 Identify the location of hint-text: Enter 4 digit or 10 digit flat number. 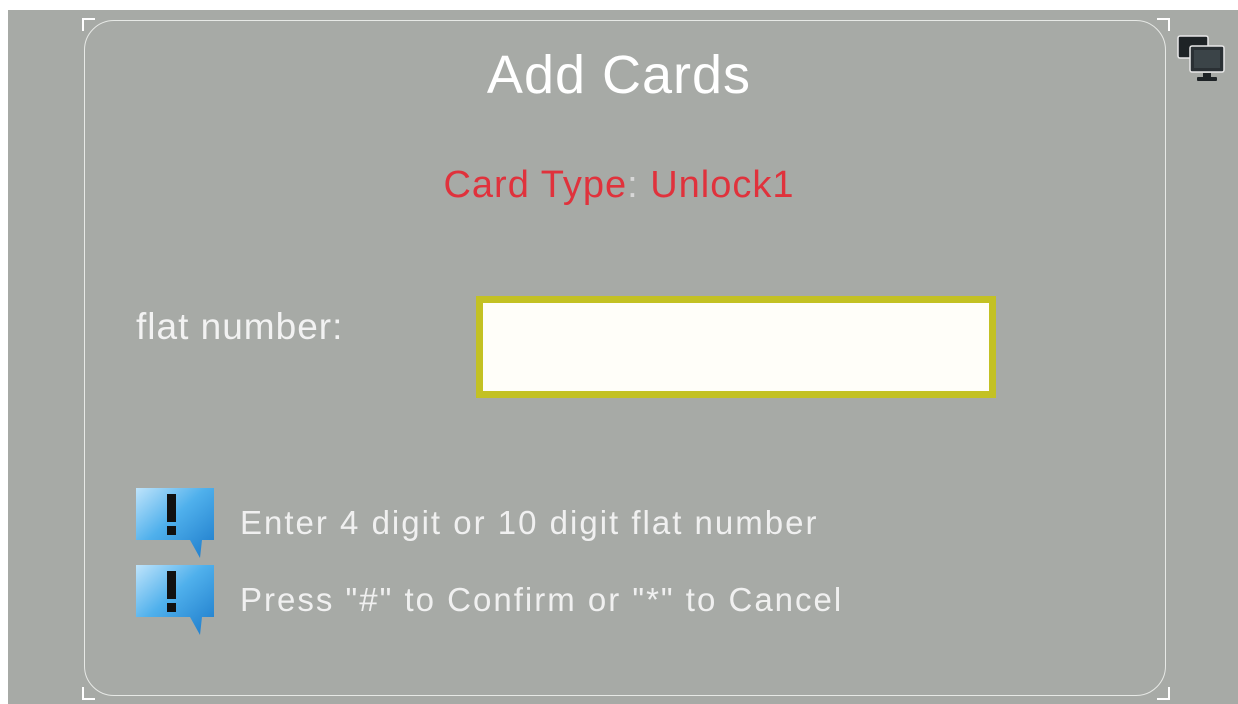
(529, 522).